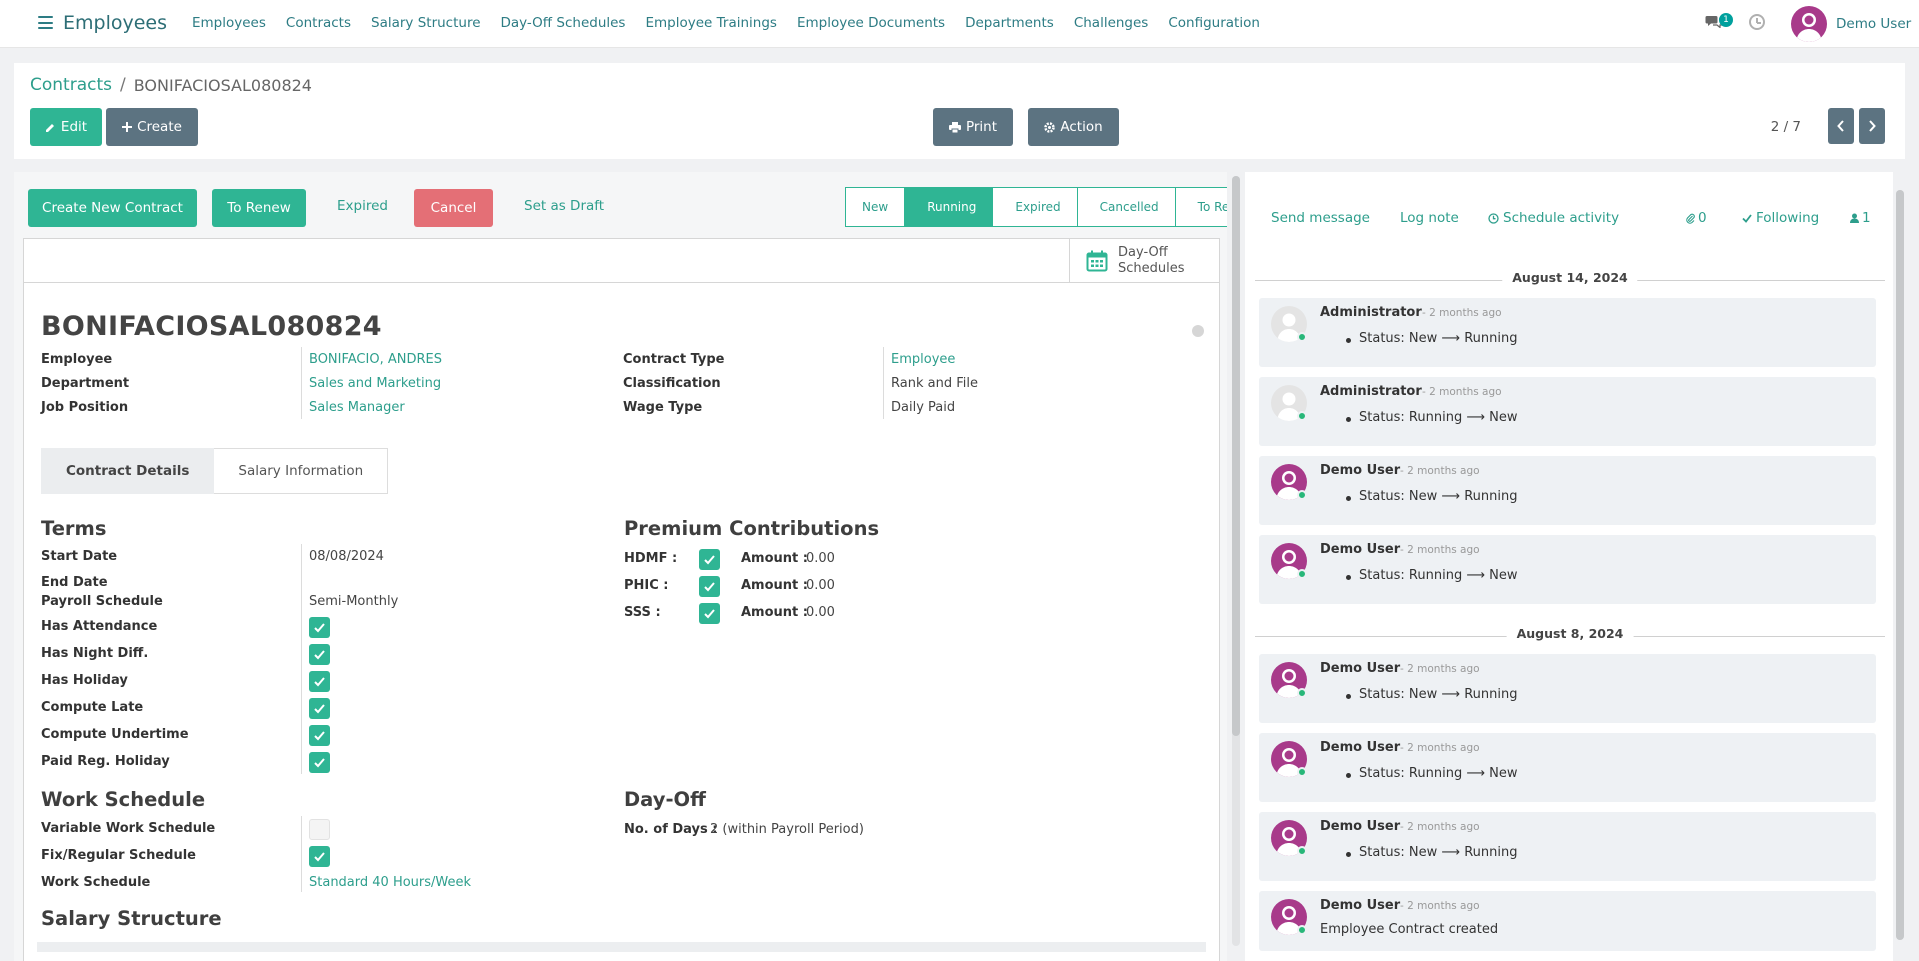 The width and height of the screenshot is (1919, 961). Describe the element at coordinates (229, 23) in the screenshot. I see `menu-item-employees: Employees` at that location.